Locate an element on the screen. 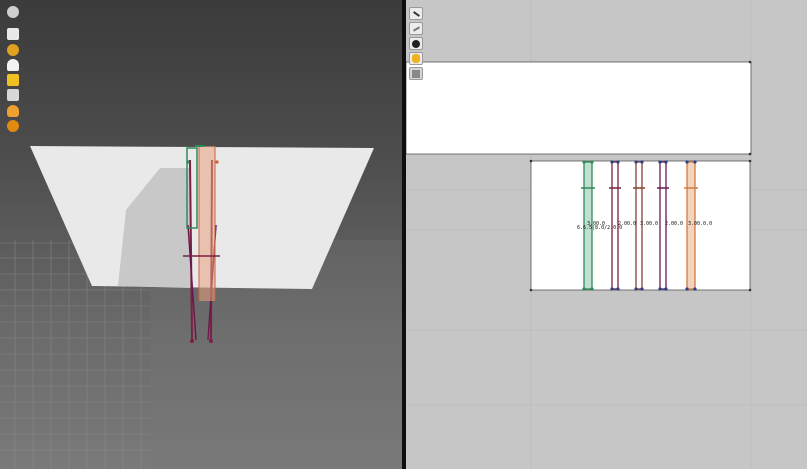  info-icon is located at coordinates (416, 43).